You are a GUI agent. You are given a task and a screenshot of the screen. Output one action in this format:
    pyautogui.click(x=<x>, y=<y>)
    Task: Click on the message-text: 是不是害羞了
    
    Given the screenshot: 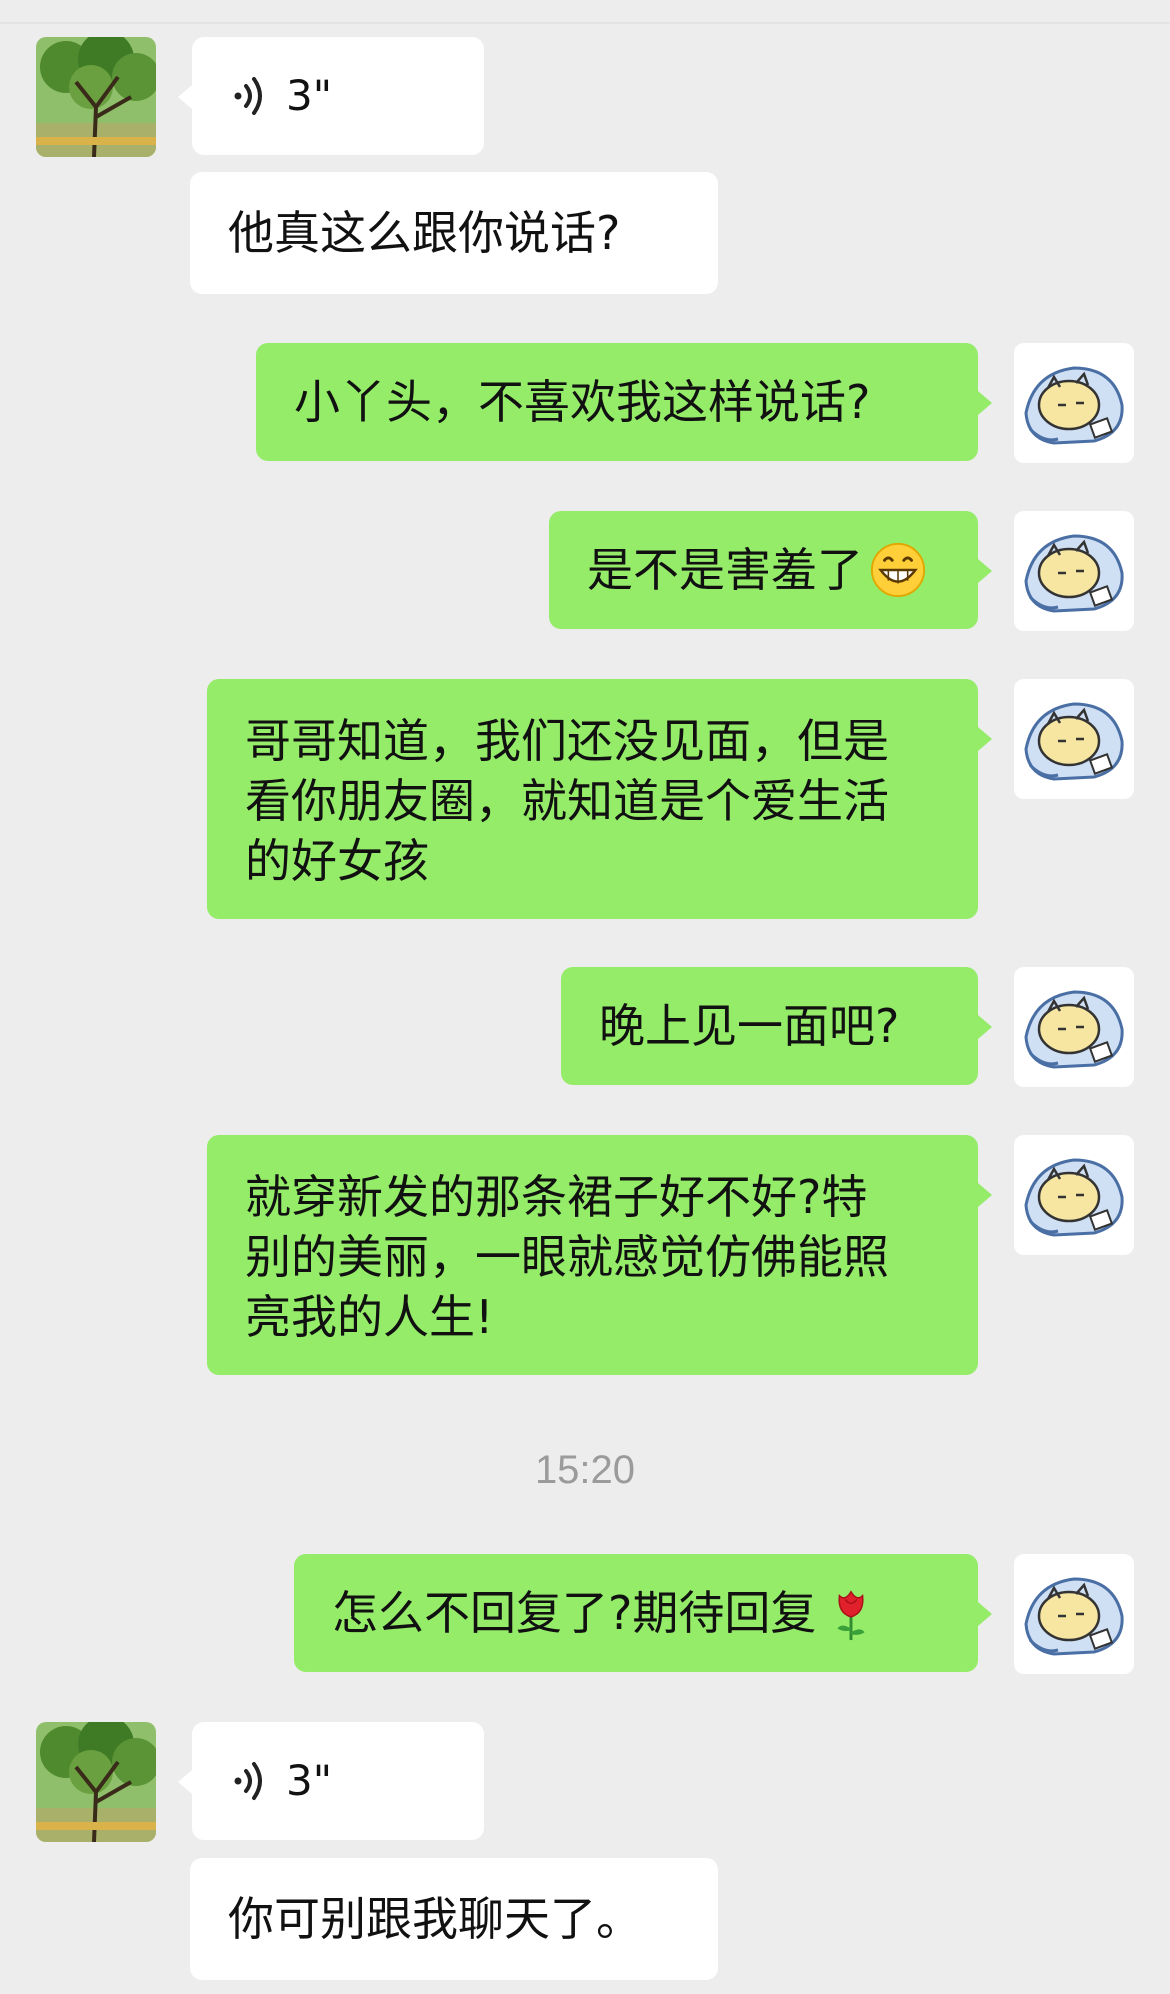 What is the action you would take?
    pyautogui.click(x=725, y=570)
    